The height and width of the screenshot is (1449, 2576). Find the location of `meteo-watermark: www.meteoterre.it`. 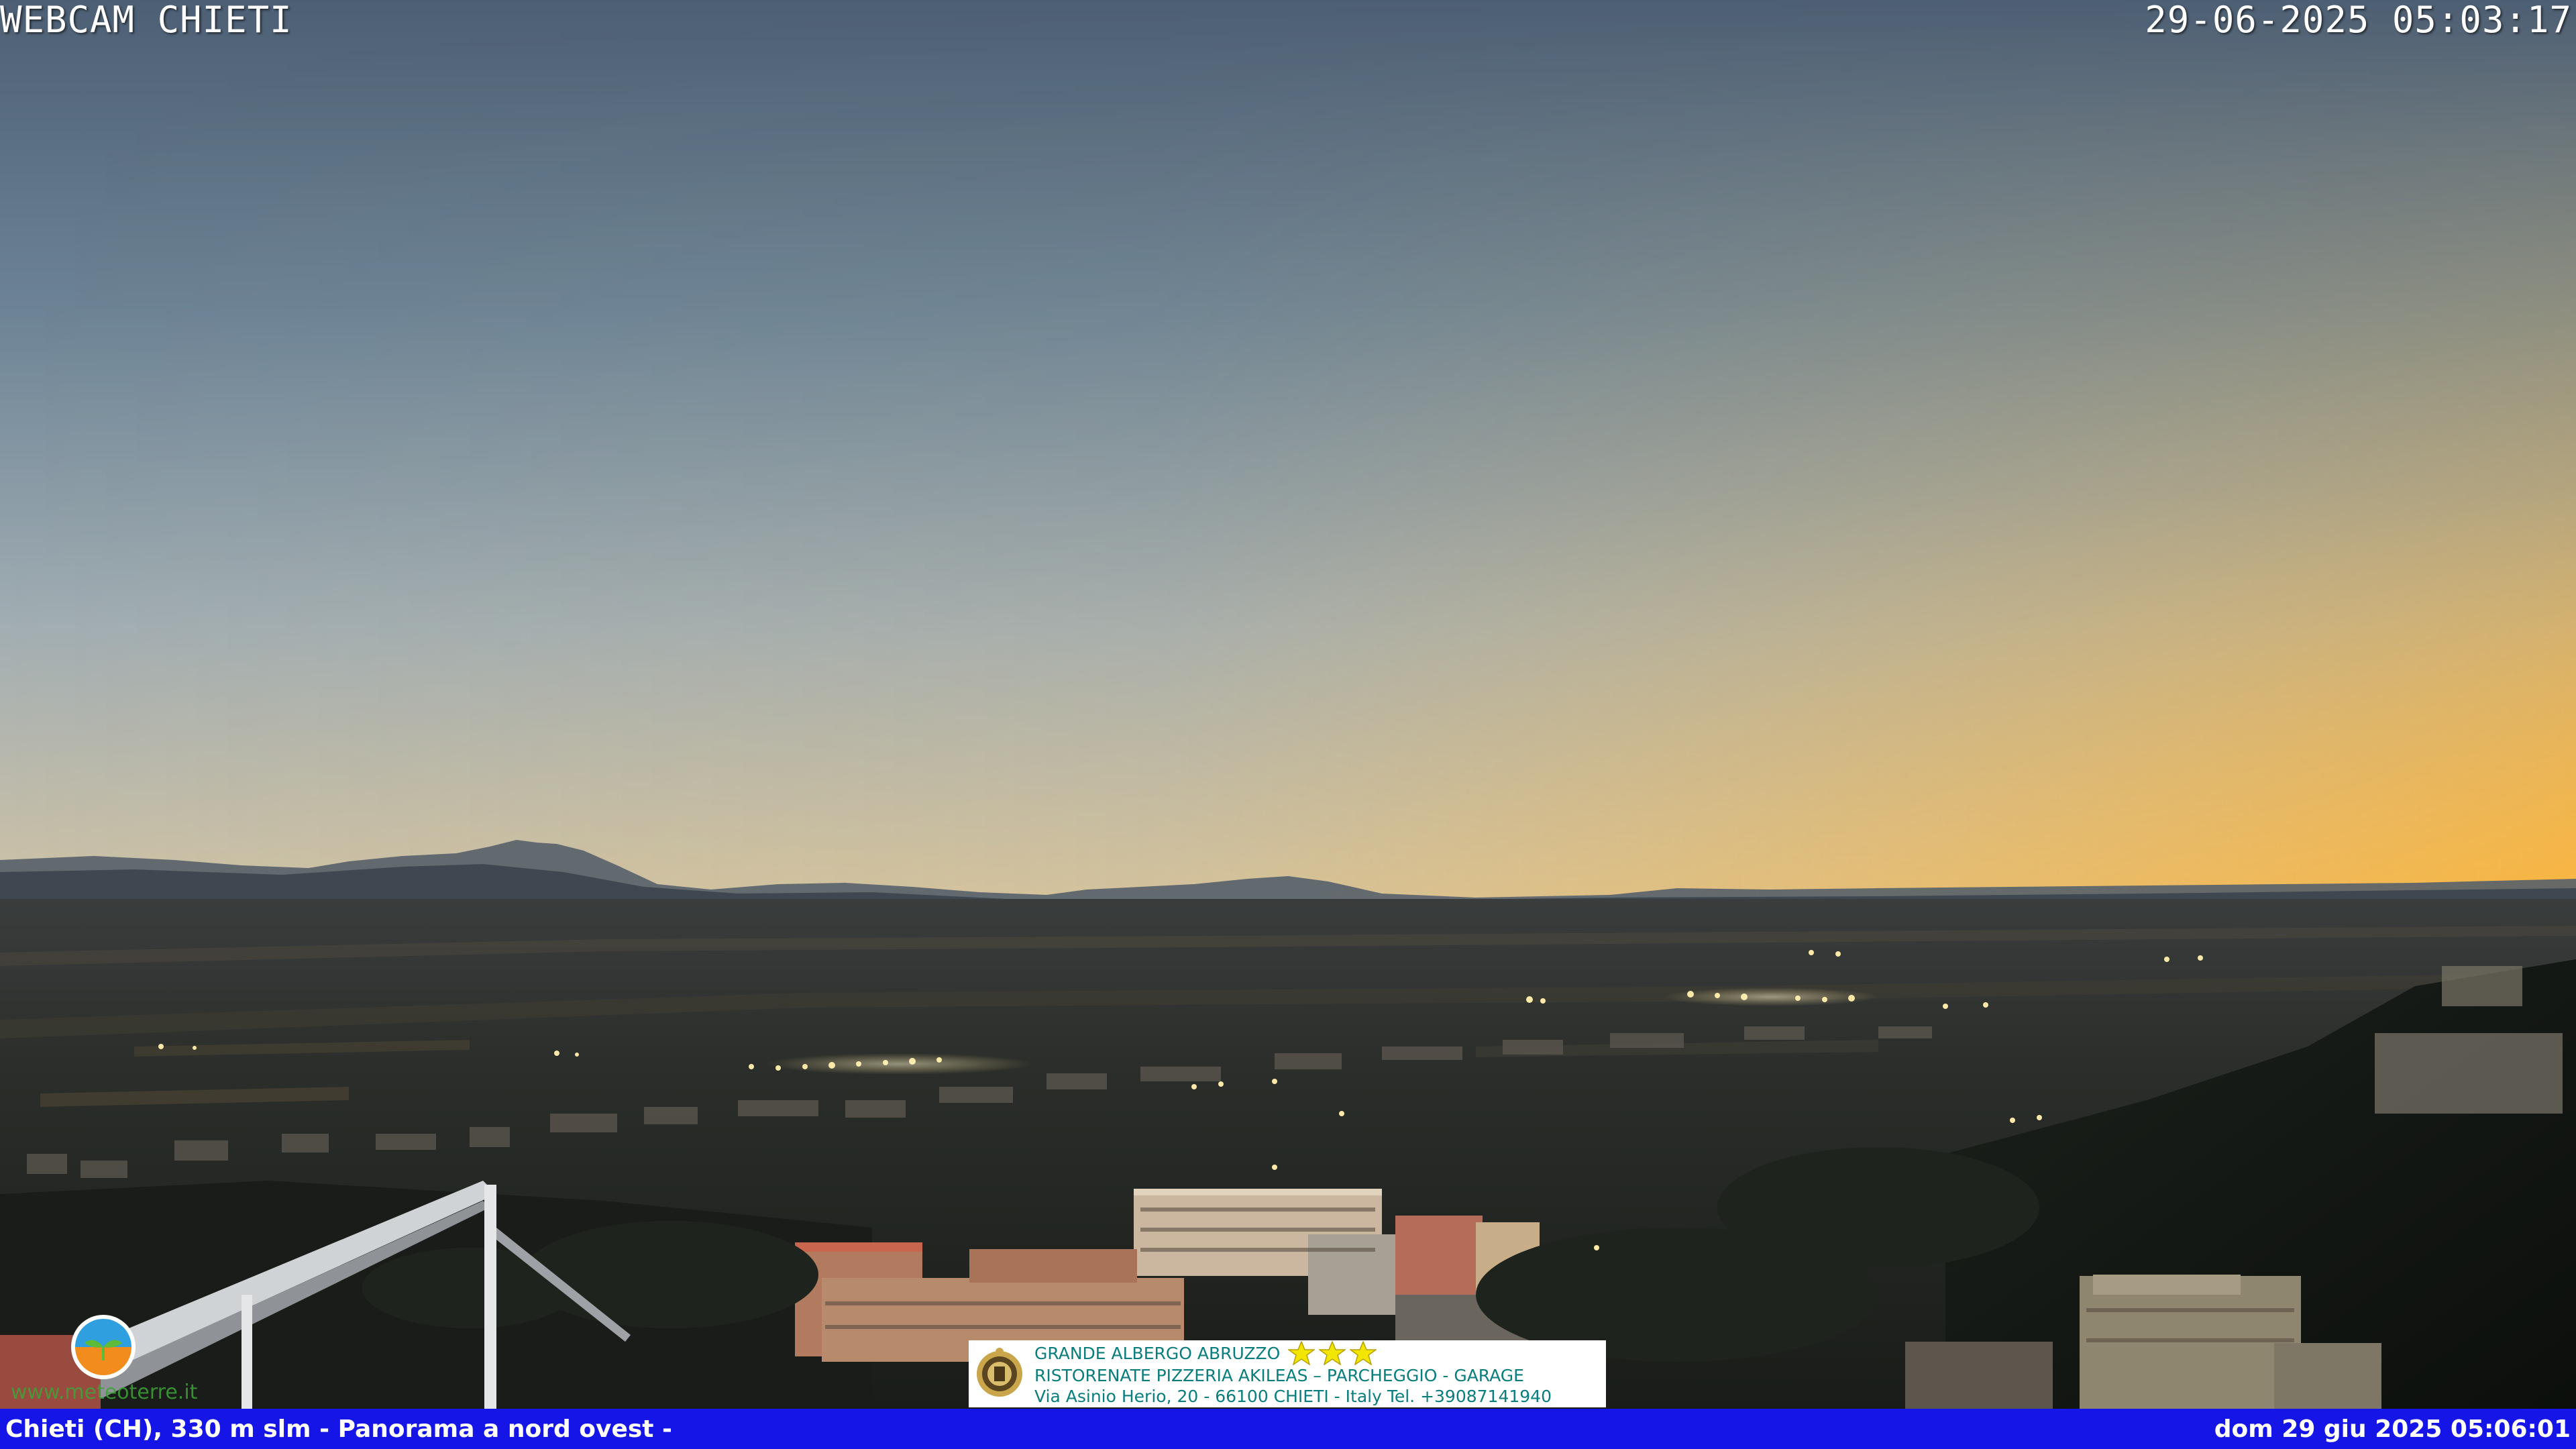

meteo-watermark: www.meteoterre.it is located at coordinates (109, 1360).